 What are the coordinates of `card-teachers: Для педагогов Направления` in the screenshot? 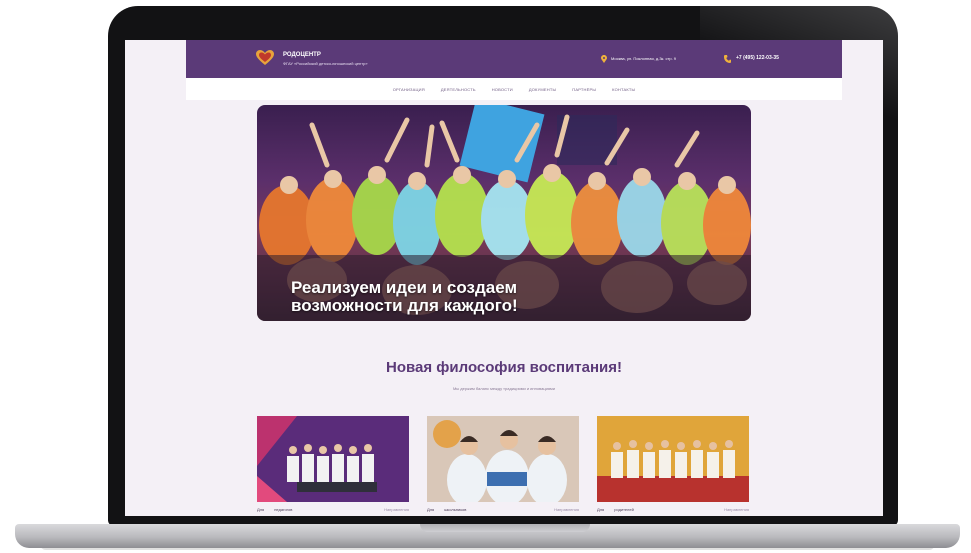 It's located at (333, 466).